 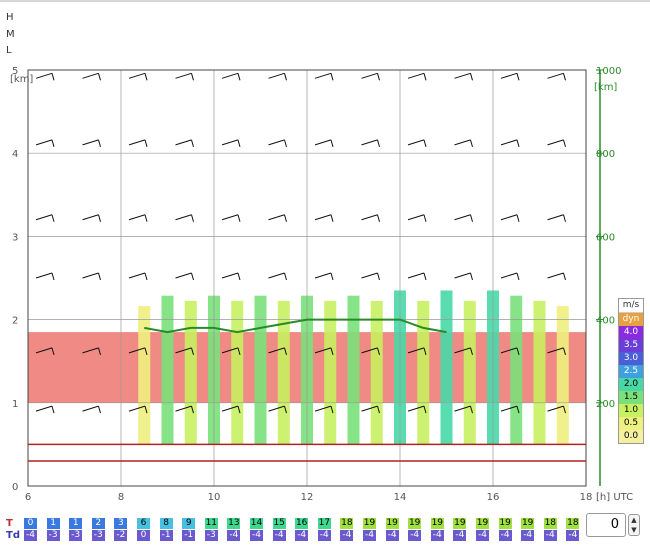 What do you see at coordinates (631, 371) in the screenshot?
I see `speed-legend: m/s dyn 4.0 3.5 3.0 2.5 2.0 1.5 1.0 0.5 0.0` at bounding box center [631, 371].